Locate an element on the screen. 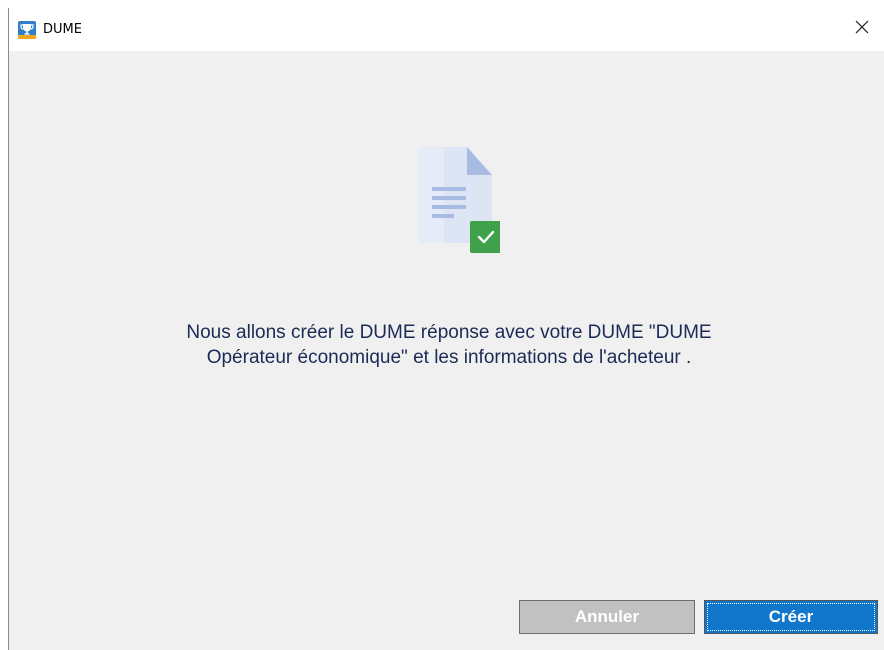  create-button: Créer is located at coordinates (791, 617).